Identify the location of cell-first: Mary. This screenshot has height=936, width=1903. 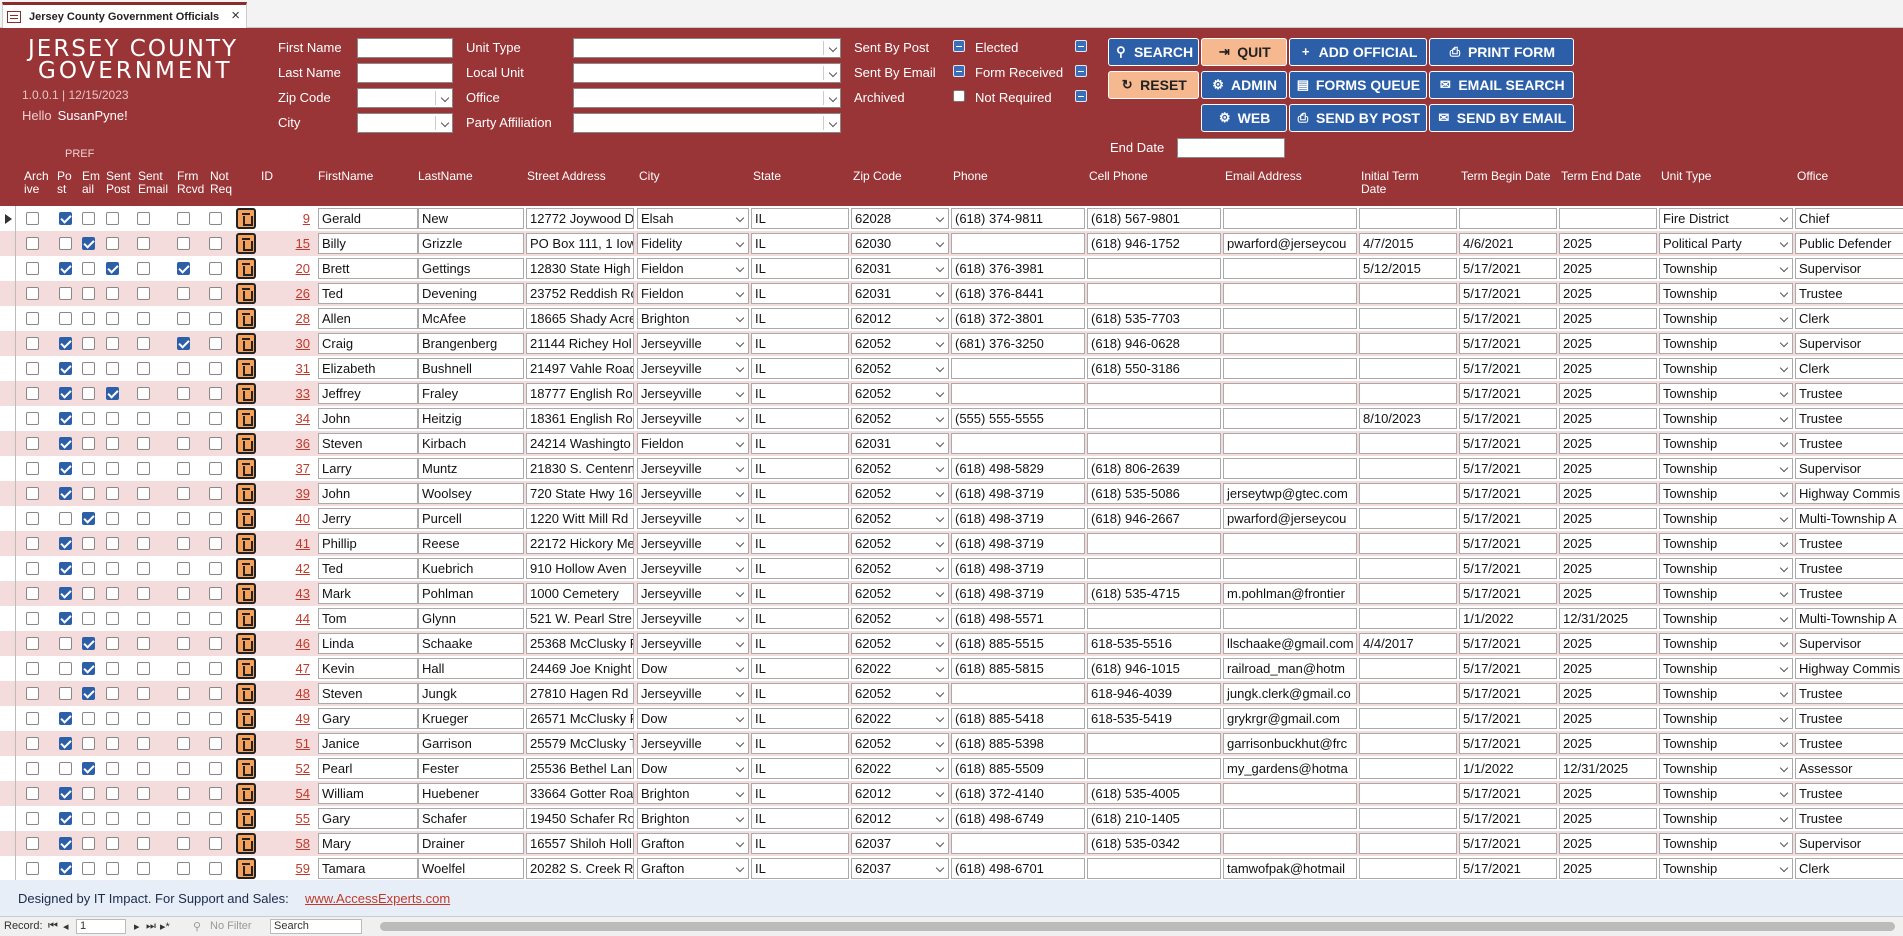
(368, 843).